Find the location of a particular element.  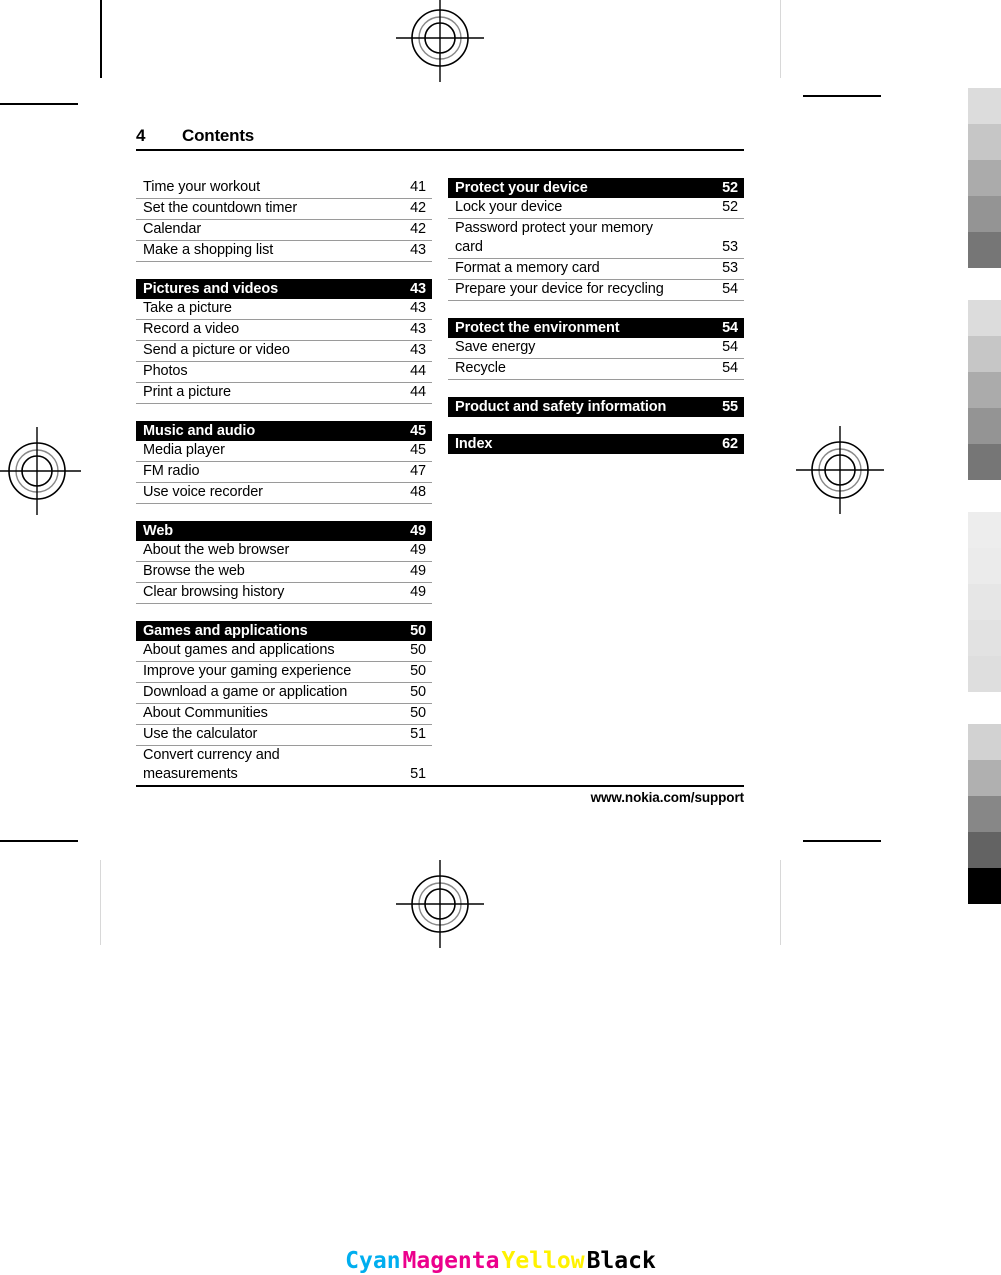

toc-section-label: Product and safety information is located at coordinates (561, 407).